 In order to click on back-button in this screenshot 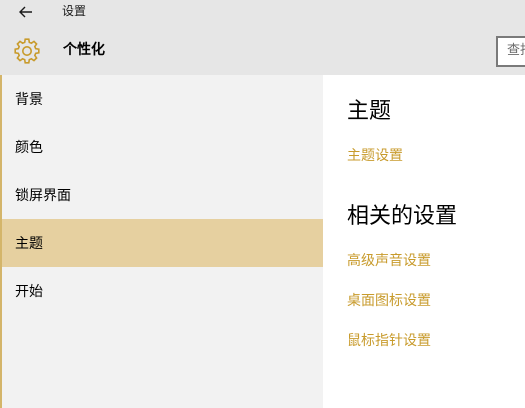, I will do `click(26, 12)`.